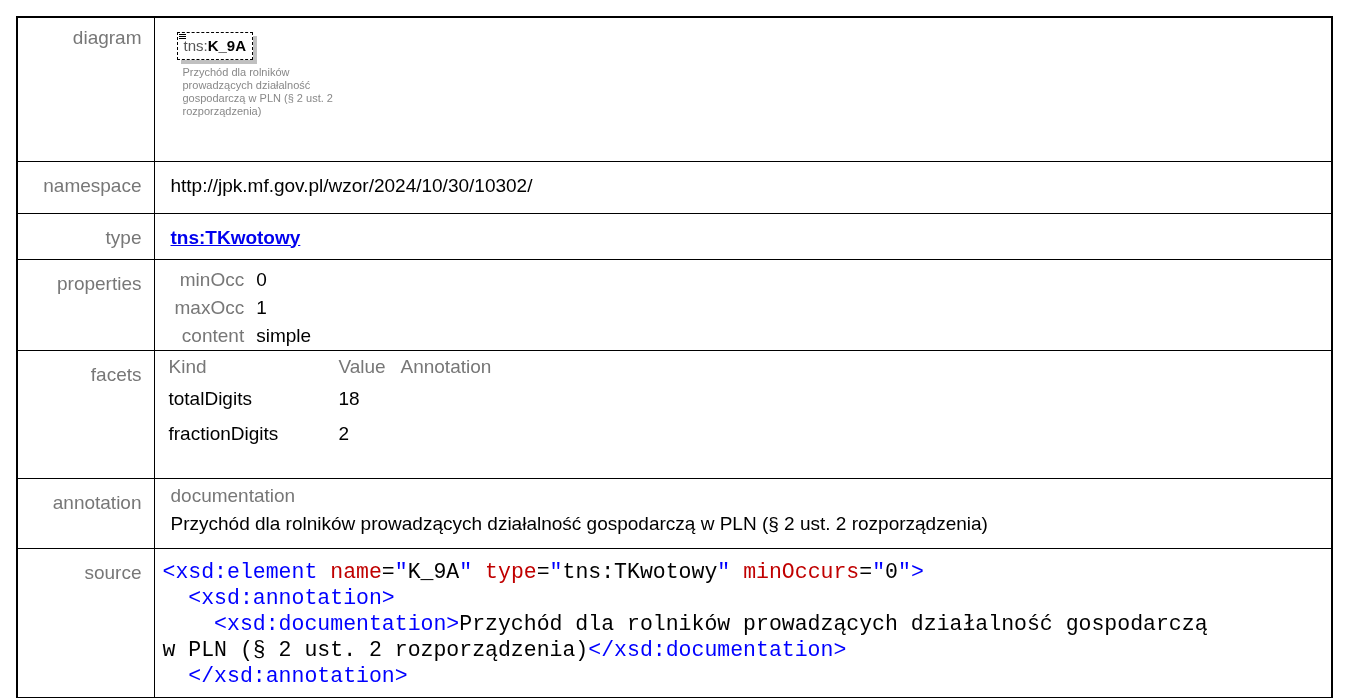 This screenshot has width=1348, height=698. Describe the element at coordinates (258, 92) in the screenshot. I see `element-description: Przychód dla rolników prowadzących działalność gospodarczą w PLN (§ 2 ust. 2 rozporządzenia)` at that location.